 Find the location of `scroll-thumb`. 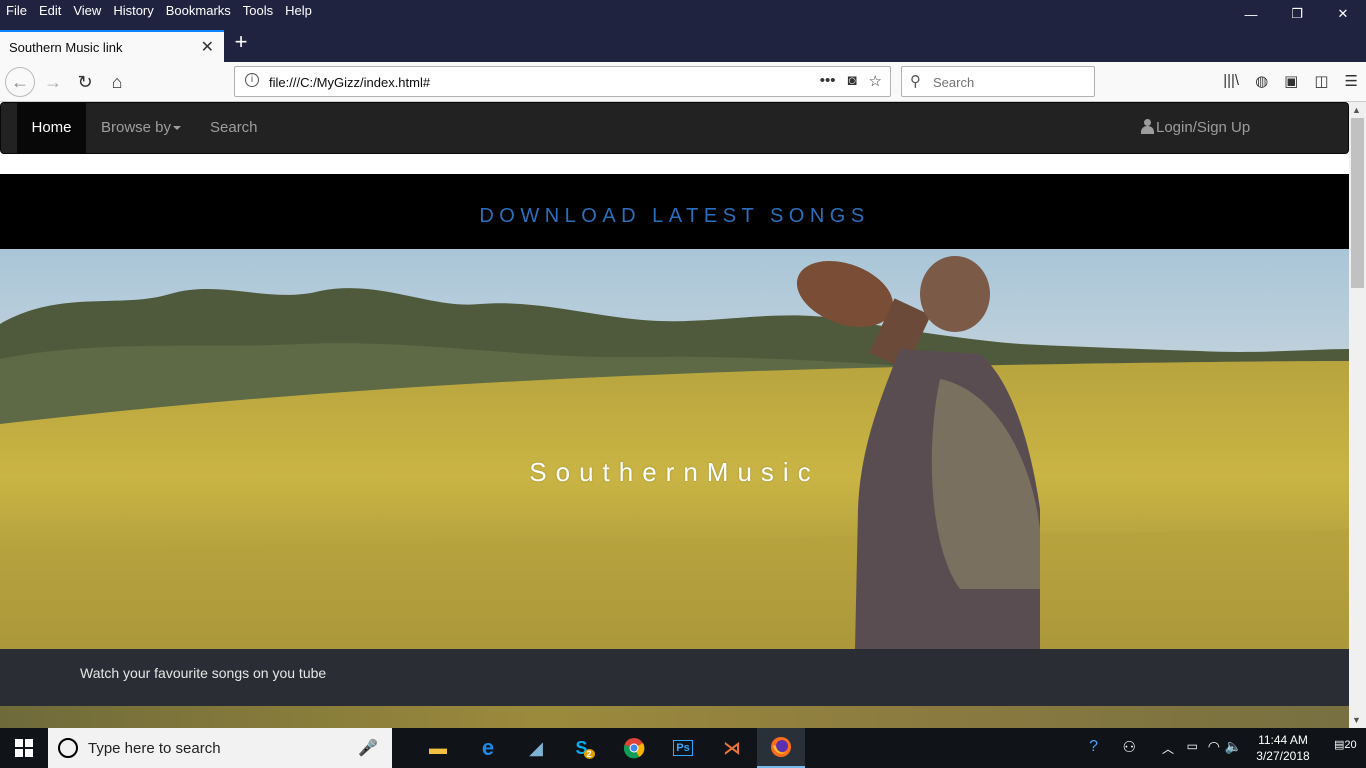

scroll-thumb is located at coordinates (1357, 203).